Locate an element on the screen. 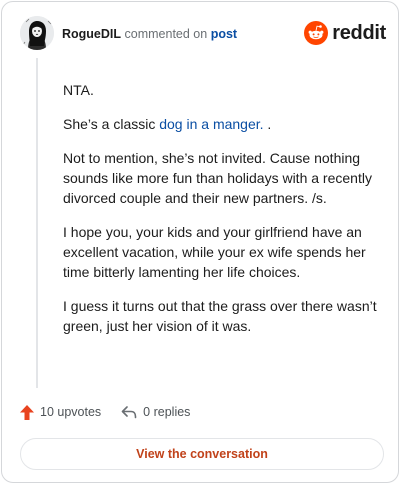  comment-actions: 10 upvotes 0 replies is located at coordinates (115, 412).